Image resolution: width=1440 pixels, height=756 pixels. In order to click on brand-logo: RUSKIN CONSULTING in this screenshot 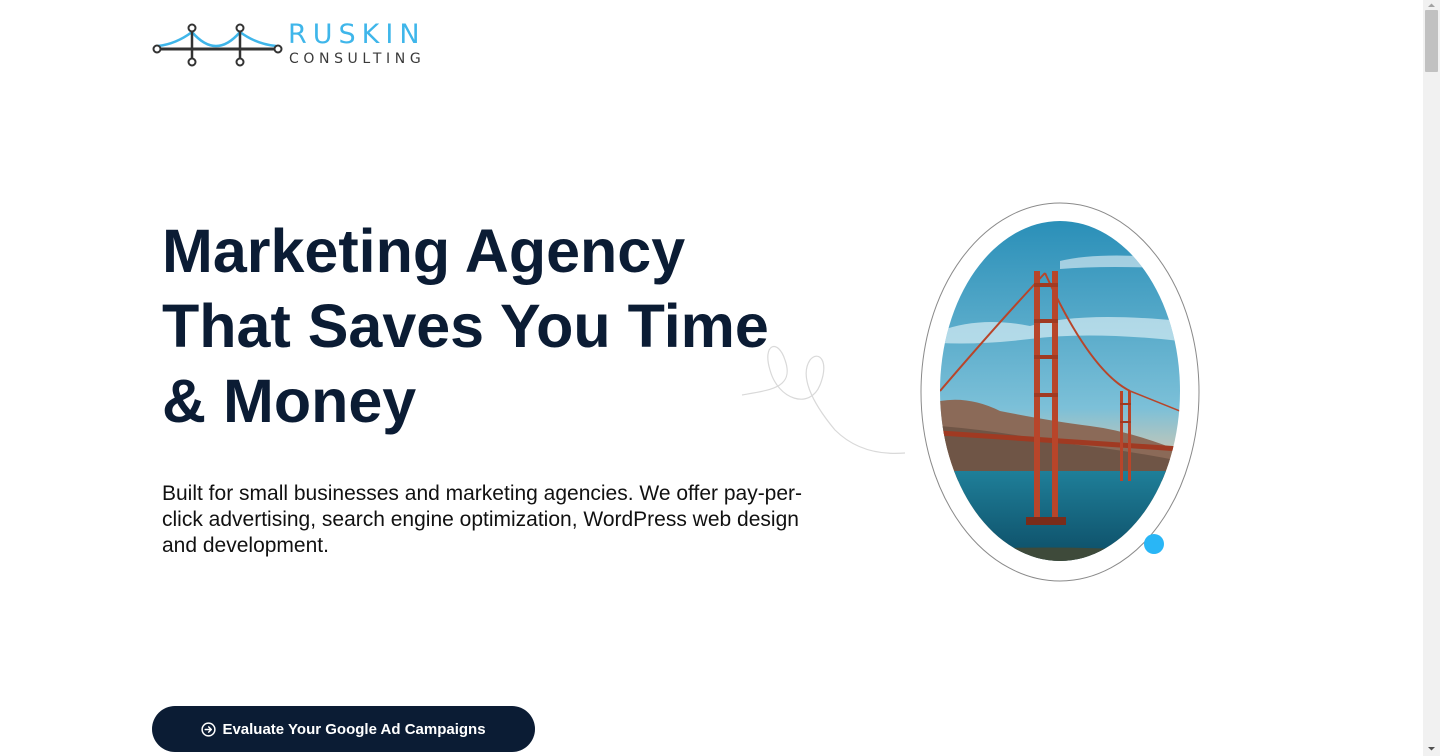, I will do `click(302, 45)`.